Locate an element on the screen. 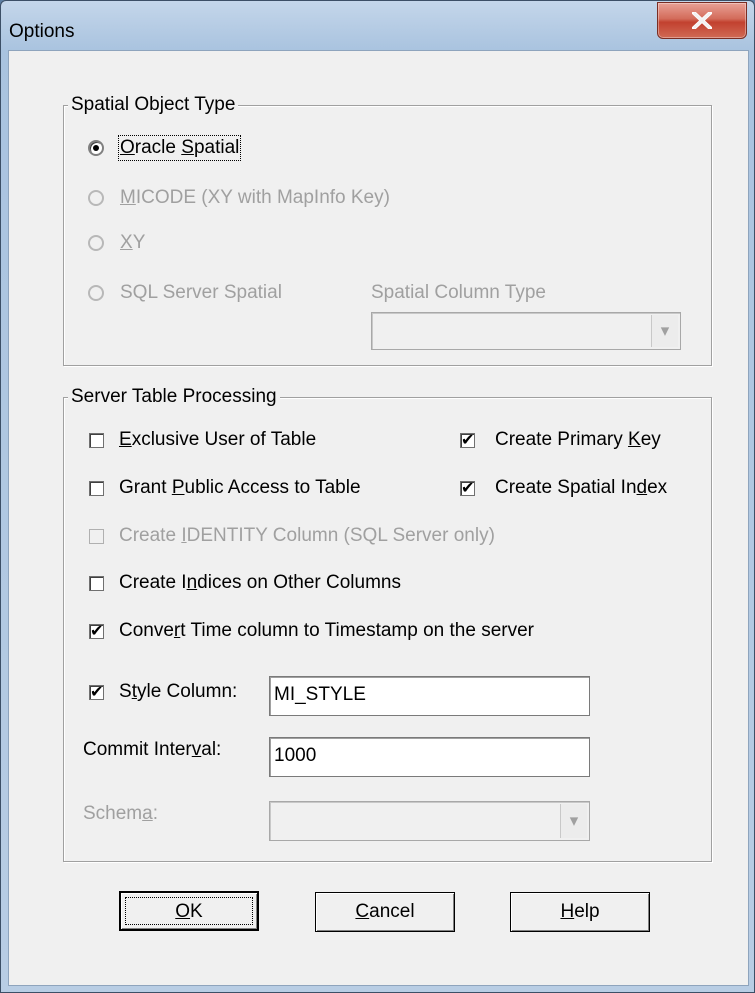 The image size is (755, 993). close-button is located at coordinates (702, 20).